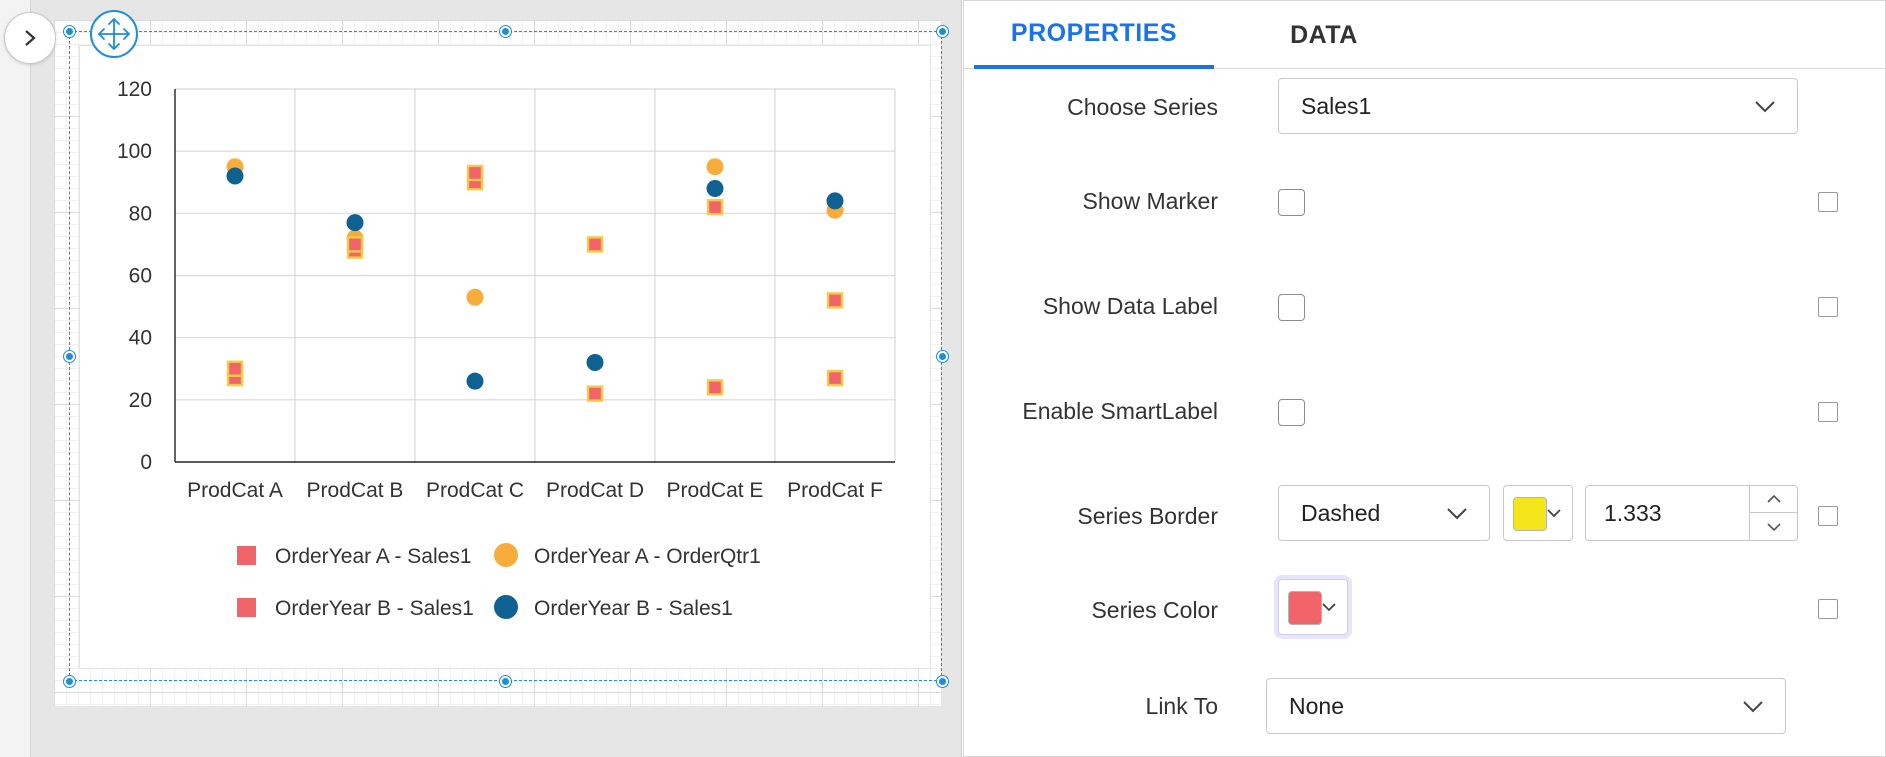 This screenshot has height=757, width=1886. Describe the element at coordinates (1291, 202) in the screenshot. I see `show-marker-checkbox` at that location.